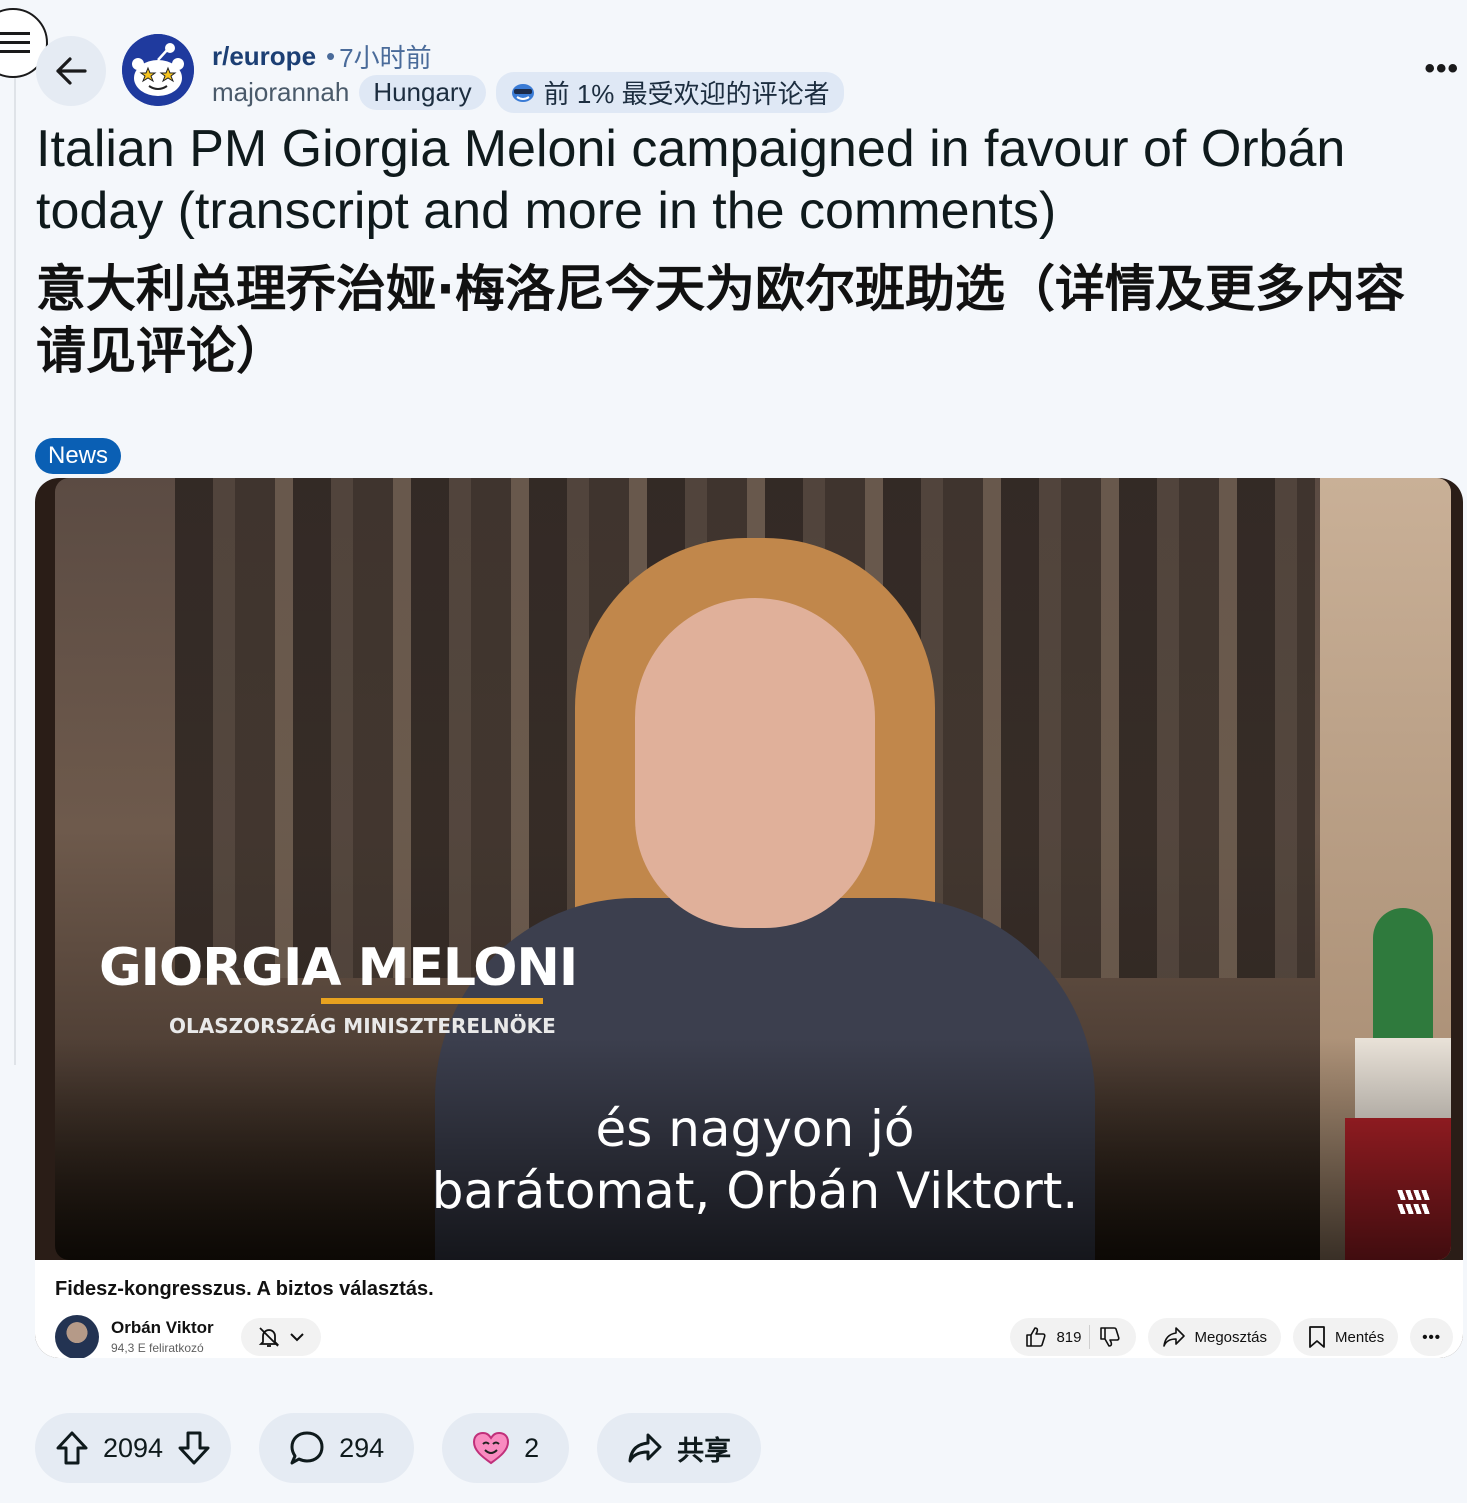 Image resolution: width=1467 pixels, height=1503 pixels. I want to click on author-link: majorannah, so click(280, 92).